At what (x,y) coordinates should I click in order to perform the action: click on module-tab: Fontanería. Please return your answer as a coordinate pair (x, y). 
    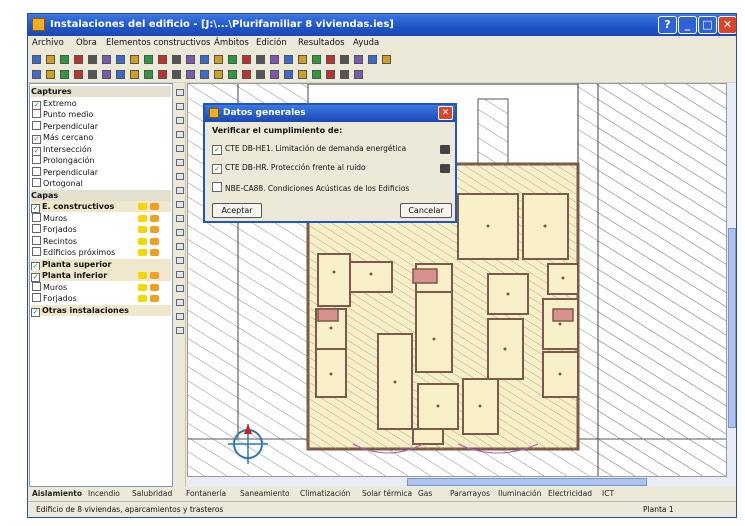
    Looking at the image, I should click on (206, 494).